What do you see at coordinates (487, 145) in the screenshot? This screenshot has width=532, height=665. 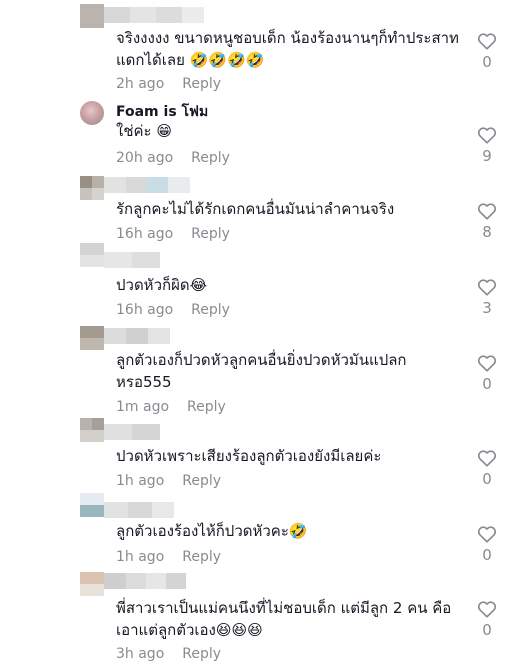 I see `like-group: 9` at bounding box center [487, 145].